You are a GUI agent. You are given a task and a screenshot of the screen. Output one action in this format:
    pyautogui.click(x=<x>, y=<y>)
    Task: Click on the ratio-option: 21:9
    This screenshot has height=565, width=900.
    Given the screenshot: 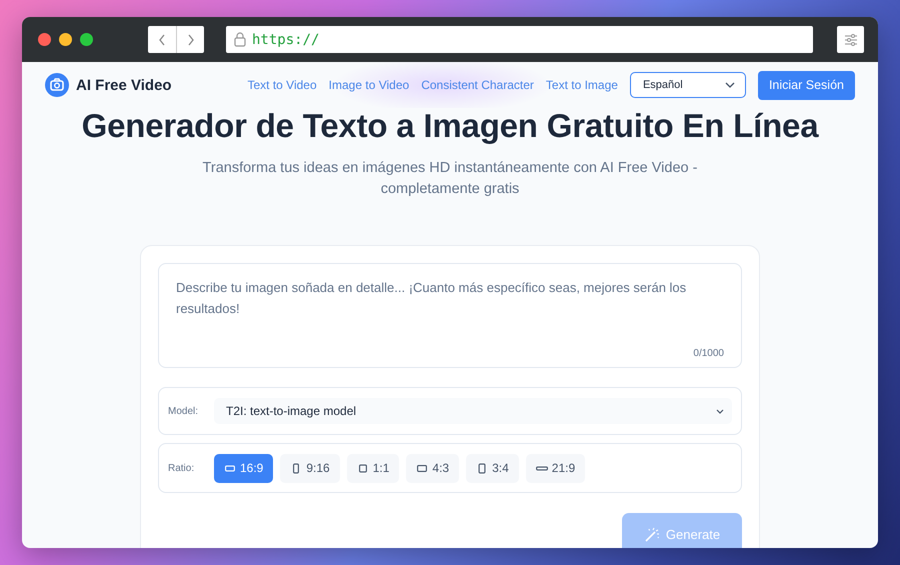 What is the action you would take?
    pyautogui.click(x=556, y=468)
    